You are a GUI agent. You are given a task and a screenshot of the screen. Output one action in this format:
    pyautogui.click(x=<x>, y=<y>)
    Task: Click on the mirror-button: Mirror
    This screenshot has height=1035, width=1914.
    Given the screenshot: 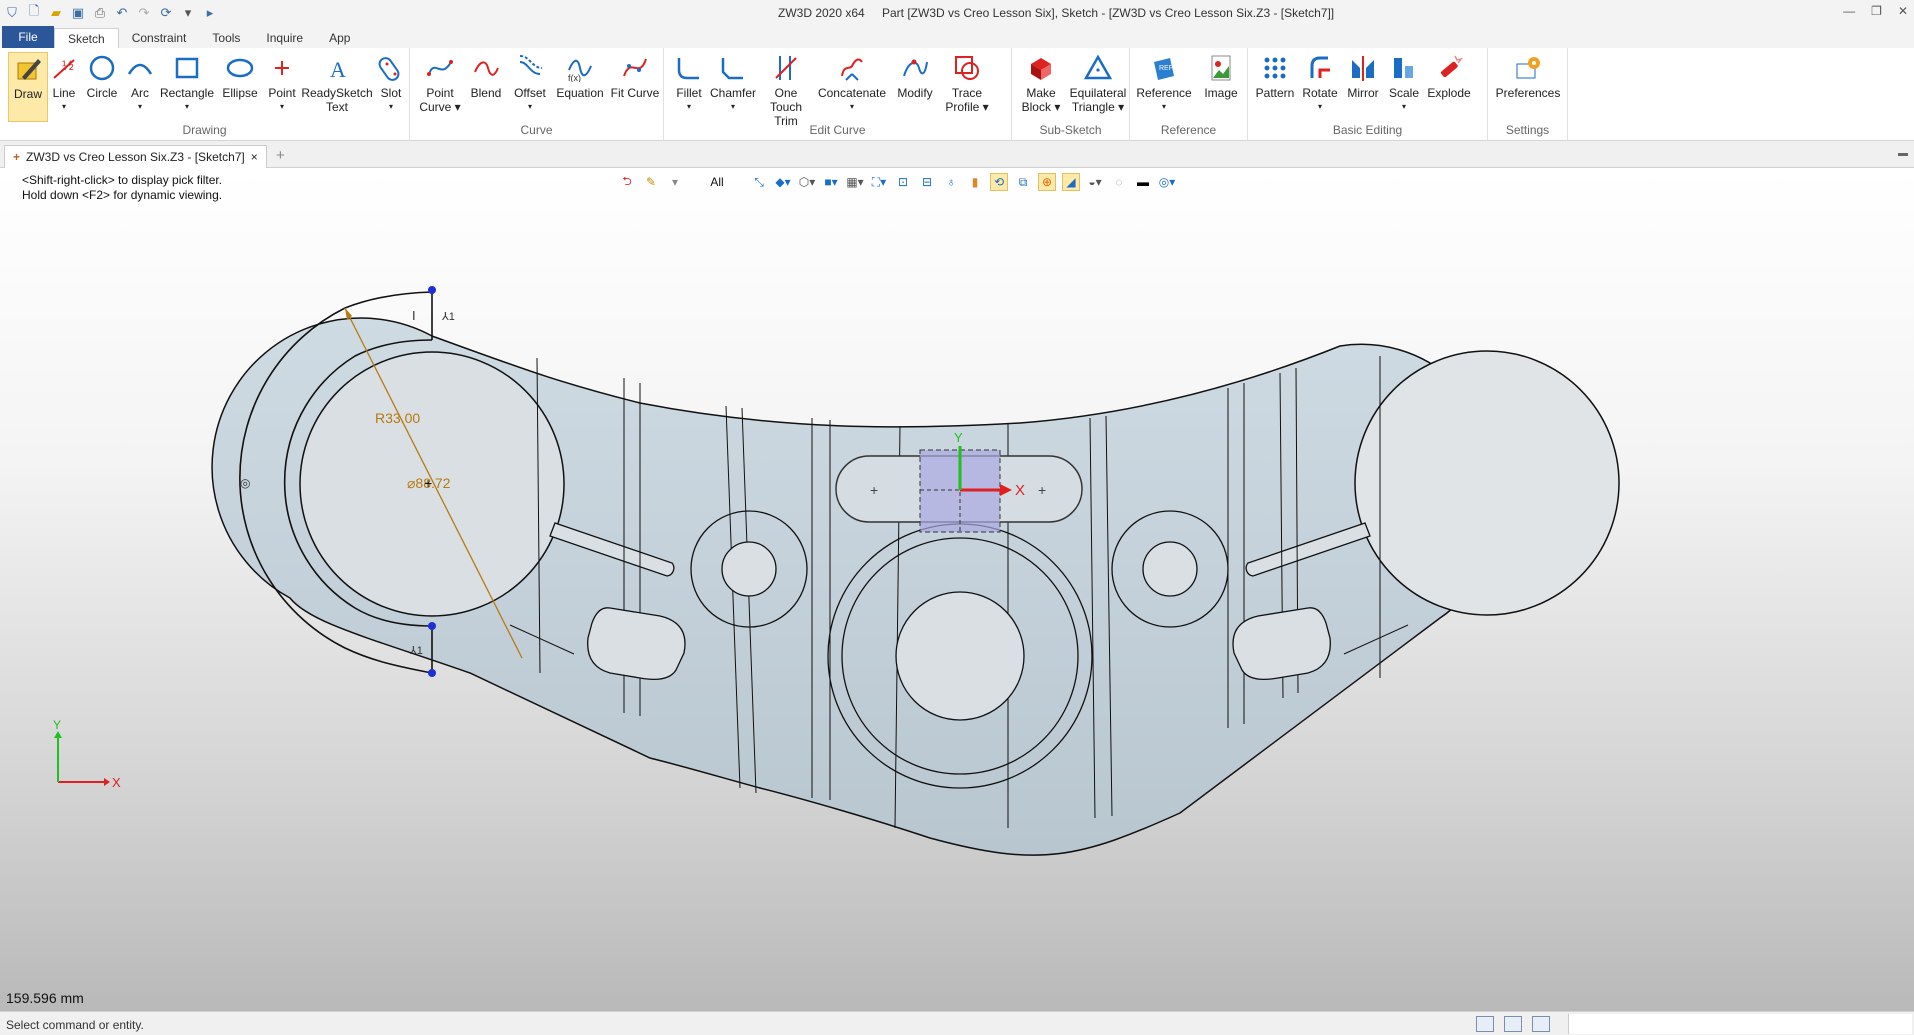 What is the action you would take?
    pyautogui.click(x=1363, y=76)
    